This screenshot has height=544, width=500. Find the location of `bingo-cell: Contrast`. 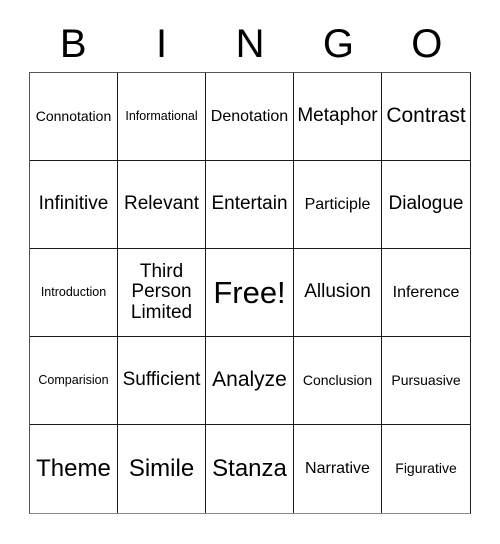

bingo-cell: Contrast is located at coordinates (426, 117).